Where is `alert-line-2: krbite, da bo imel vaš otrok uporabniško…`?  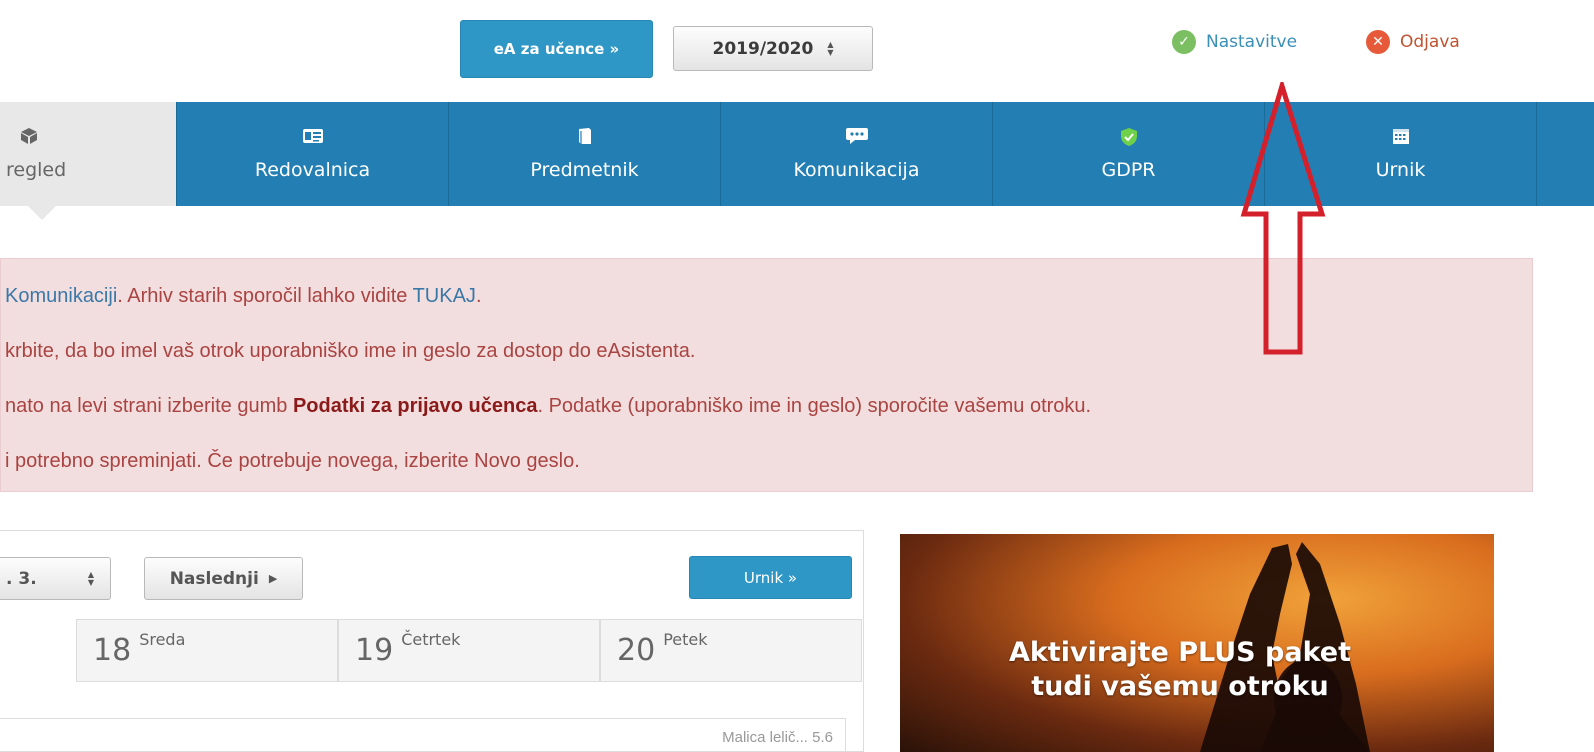 alert-line-2: krbite, da bo imel vaš otrok uporabniško… is located at coordinates (350, 351).